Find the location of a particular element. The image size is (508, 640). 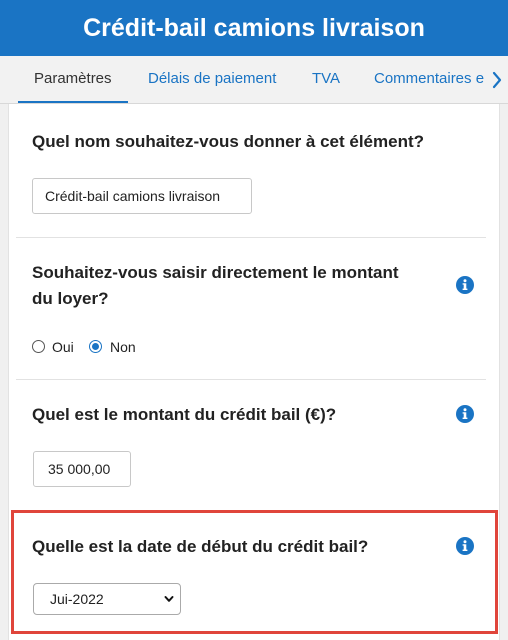

tab-commentaires: Commentaires e is located at coordinates (429, 79).